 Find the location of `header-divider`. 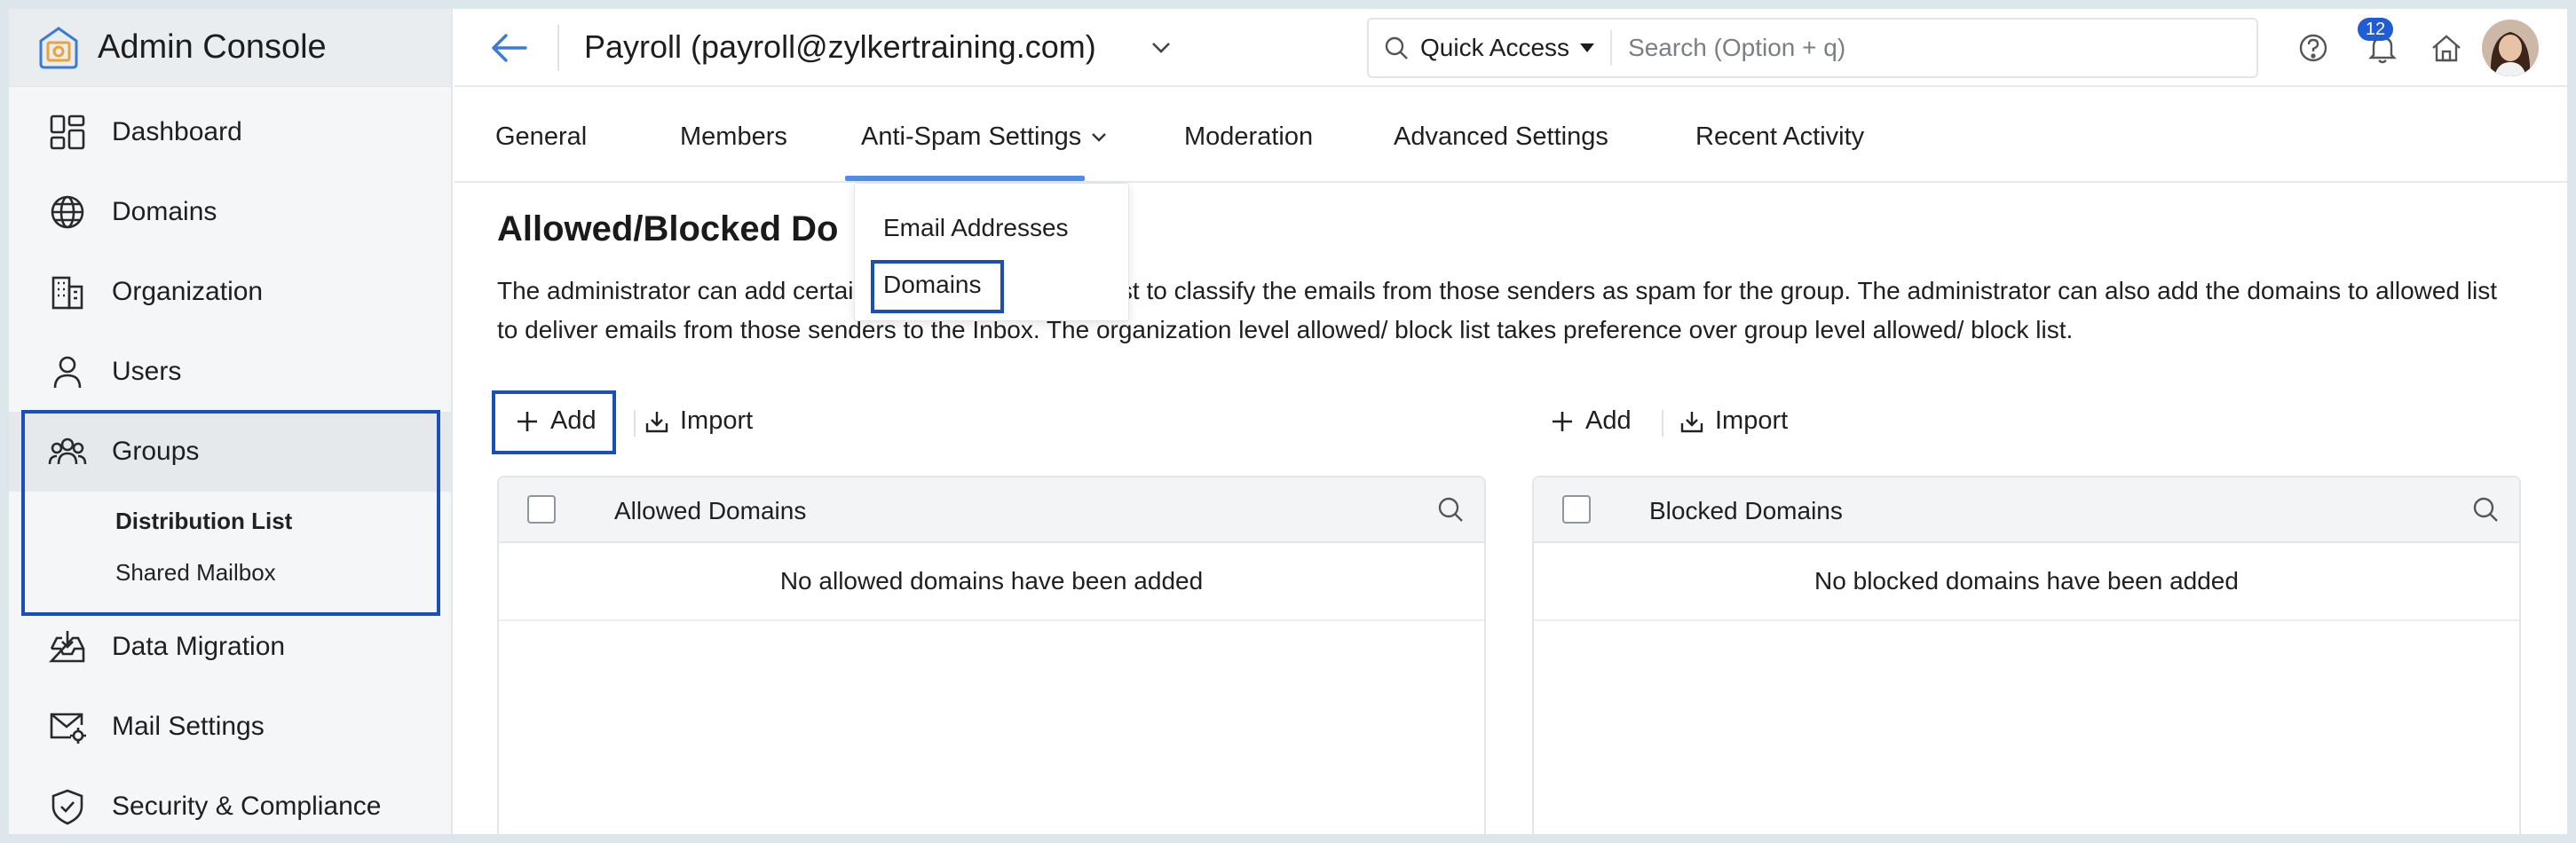

header-divider is located at coordinates (558, 48).